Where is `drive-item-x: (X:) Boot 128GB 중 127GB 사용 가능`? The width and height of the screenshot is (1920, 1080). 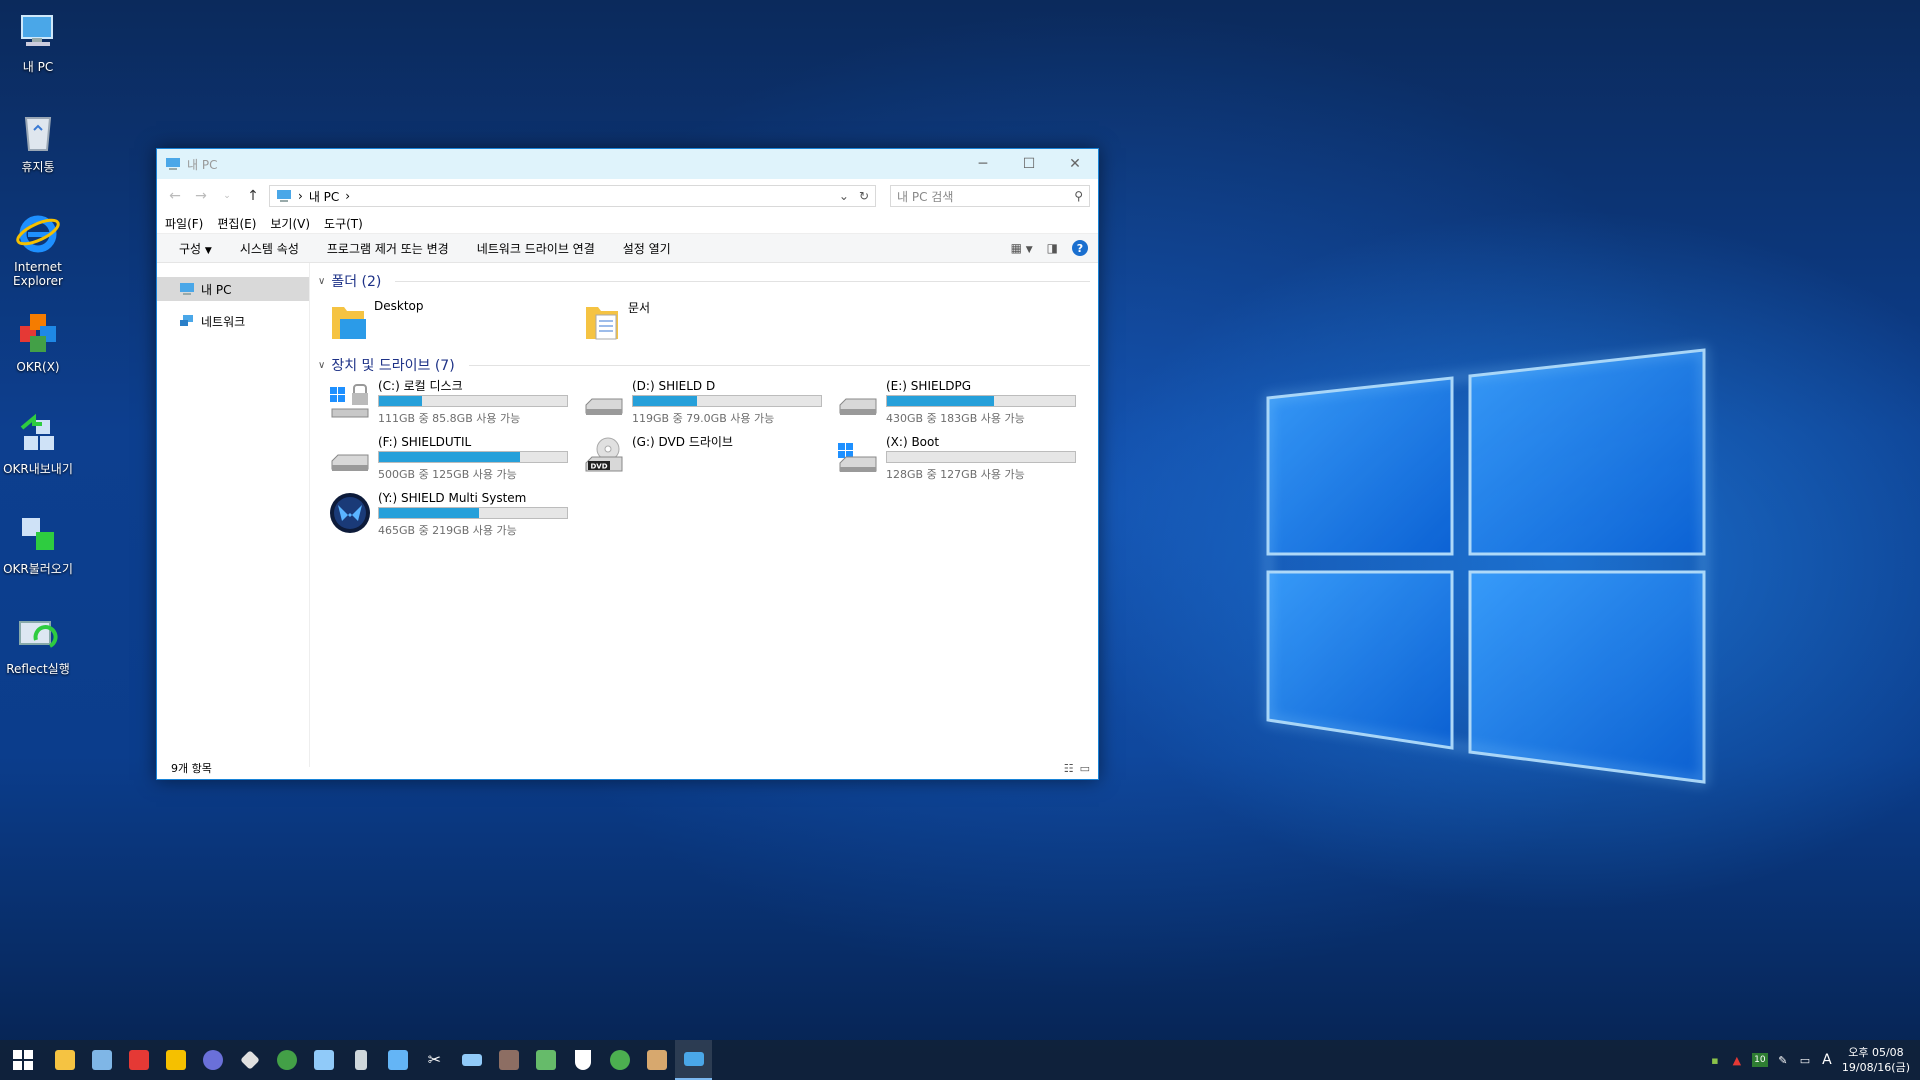 drive-item-x: (X:) Boot 128GB 중 127GB 사용 가능 is located at coordinates (963, 461).